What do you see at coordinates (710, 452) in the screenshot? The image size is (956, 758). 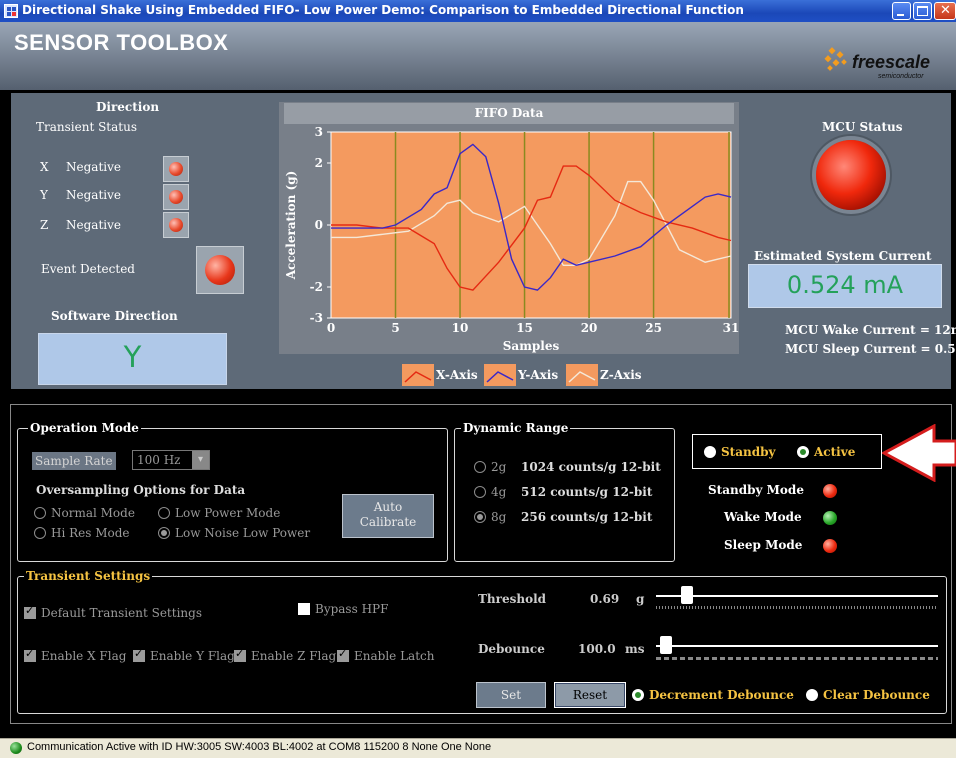 I see `standby-radio` at bounding box center [710, 452].